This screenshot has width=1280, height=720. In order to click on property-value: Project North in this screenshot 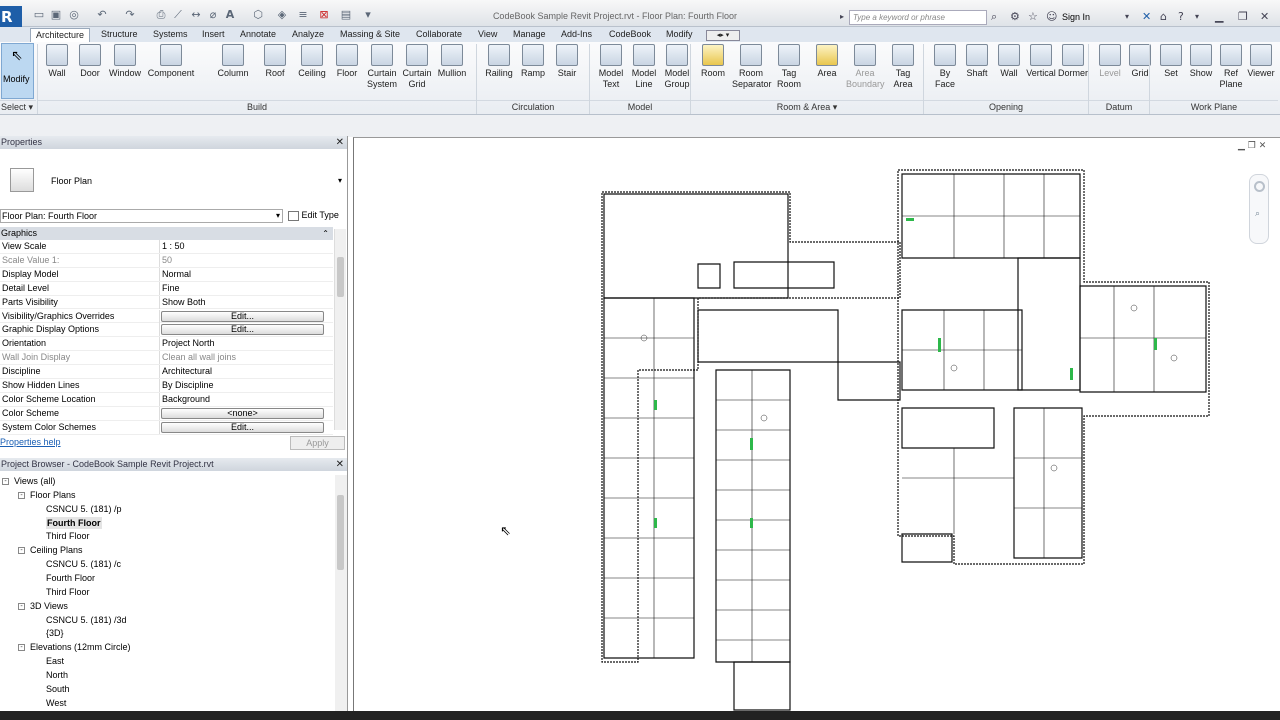, I will do `click(188, 343)`.